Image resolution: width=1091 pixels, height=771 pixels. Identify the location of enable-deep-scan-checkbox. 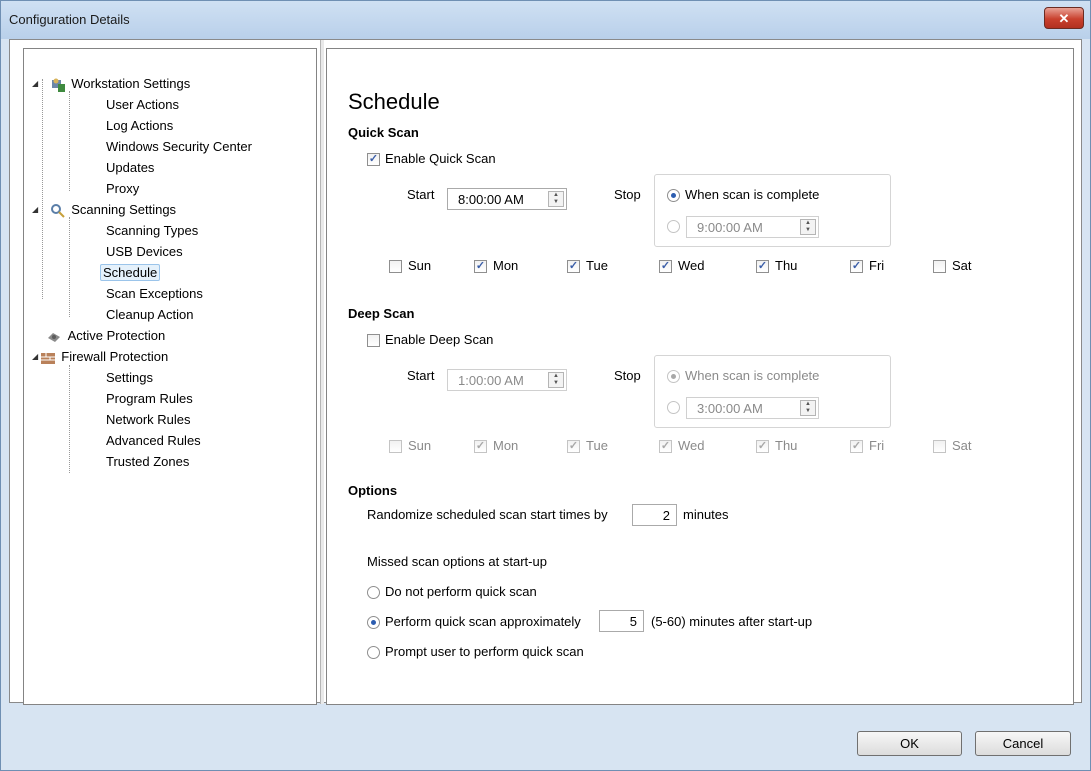
(373, 340).